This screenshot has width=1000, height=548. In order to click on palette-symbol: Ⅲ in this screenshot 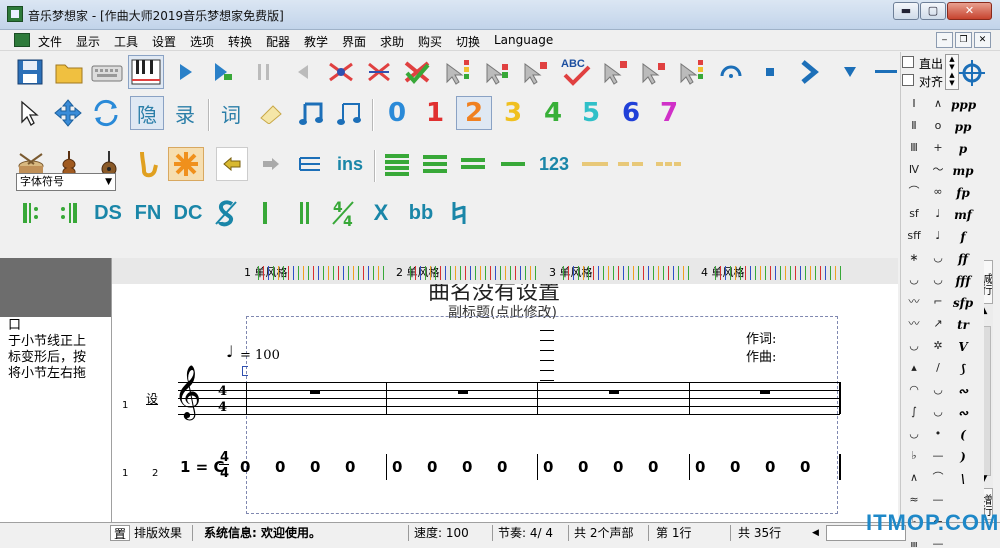, I will do `click(914, 148)`.